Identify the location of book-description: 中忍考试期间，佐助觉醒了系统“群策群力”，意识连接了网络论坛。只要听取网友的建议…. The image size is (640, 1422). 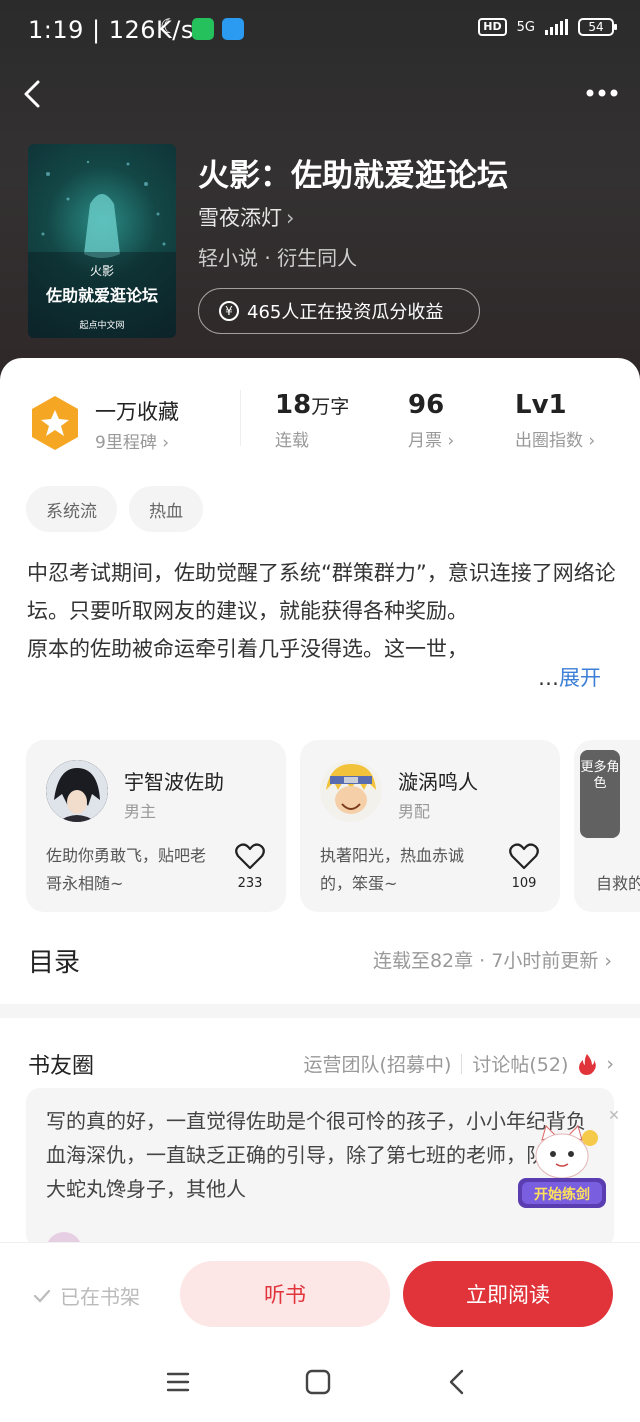
(321, 611).